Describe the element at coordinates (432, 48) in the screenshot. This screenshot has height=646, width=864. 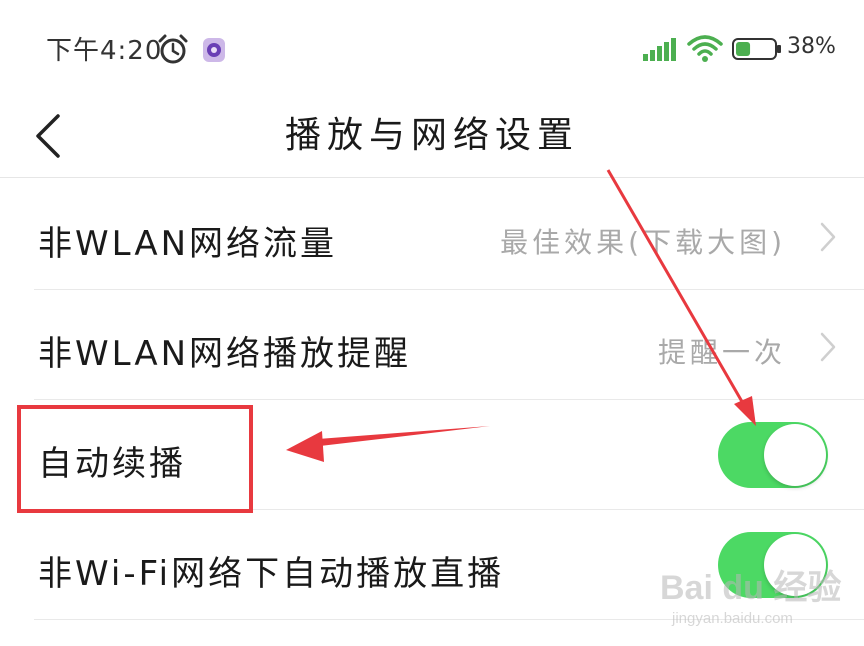
I see `status-bar: 下午4:20 38%` at that location.